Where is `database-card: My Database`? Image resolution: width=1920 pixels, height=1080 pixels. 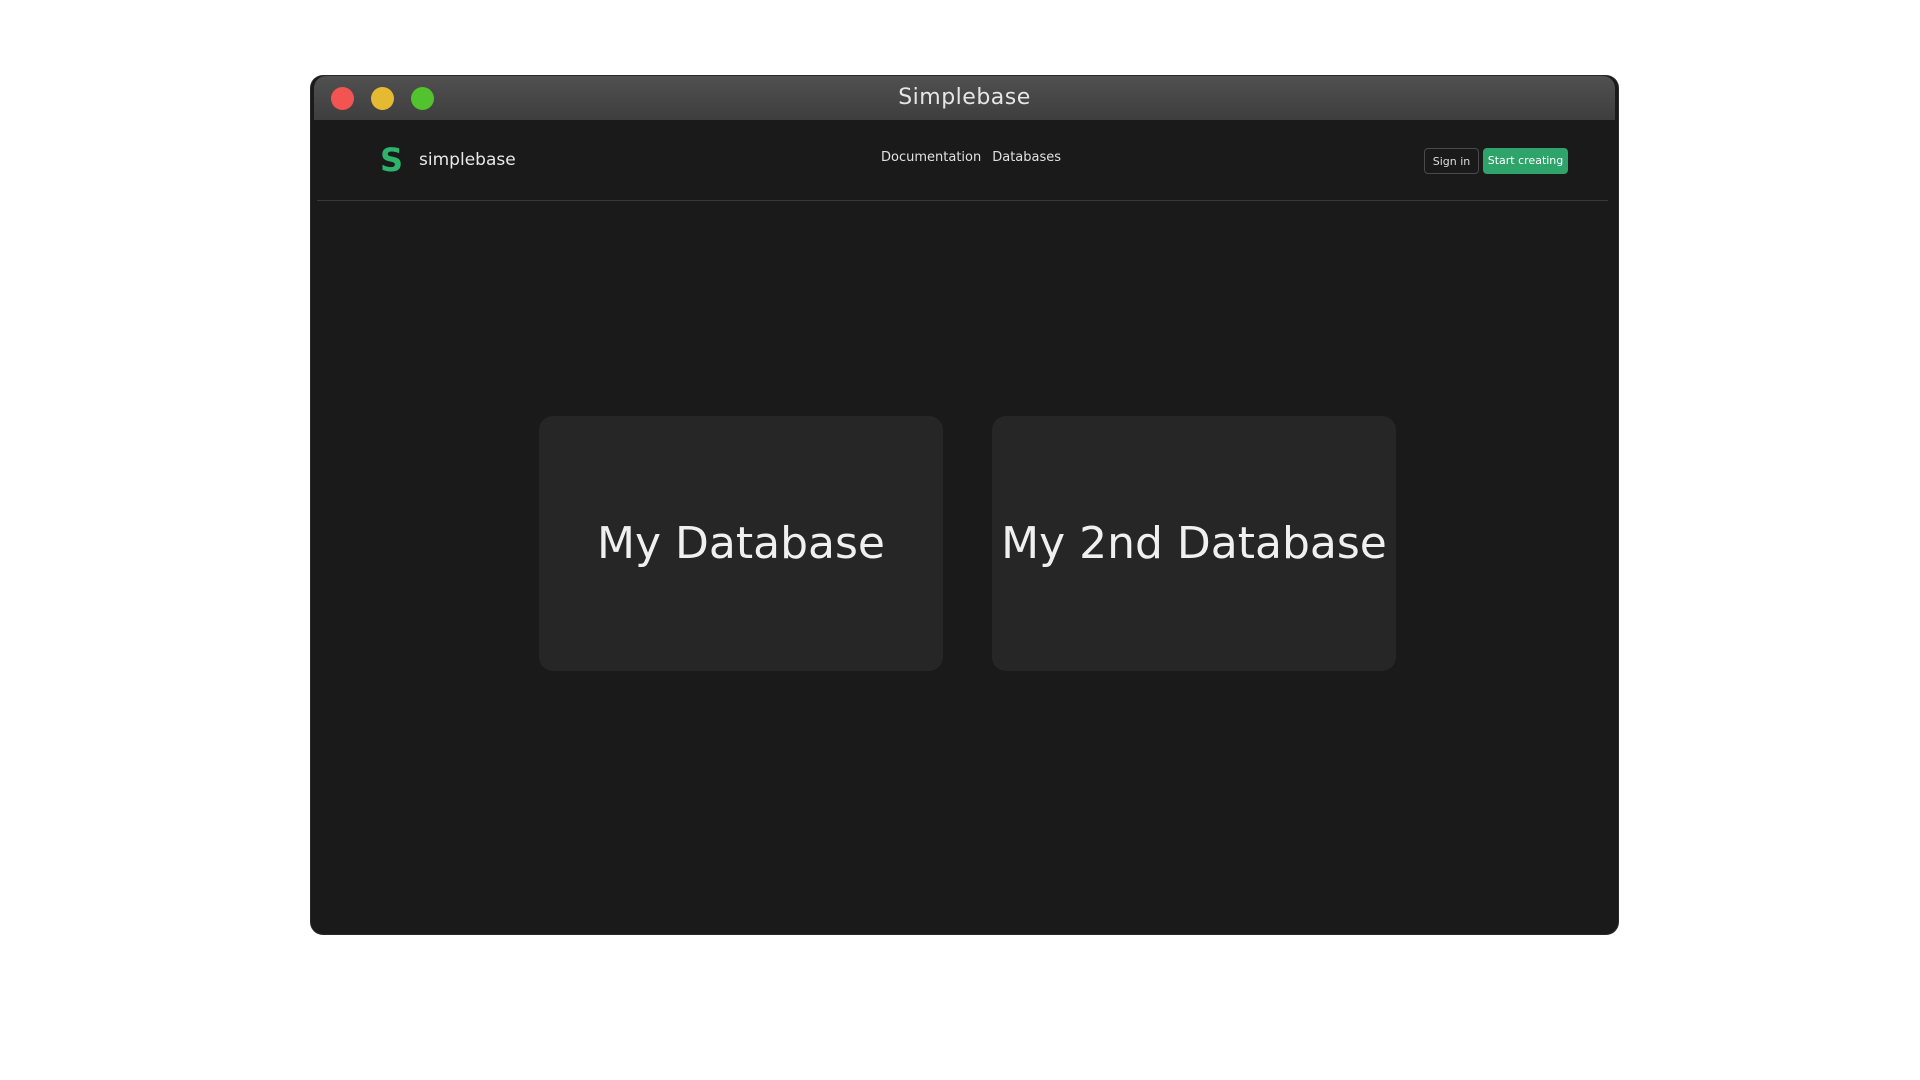
database-card: My Database is located at coordinates (741, 543).